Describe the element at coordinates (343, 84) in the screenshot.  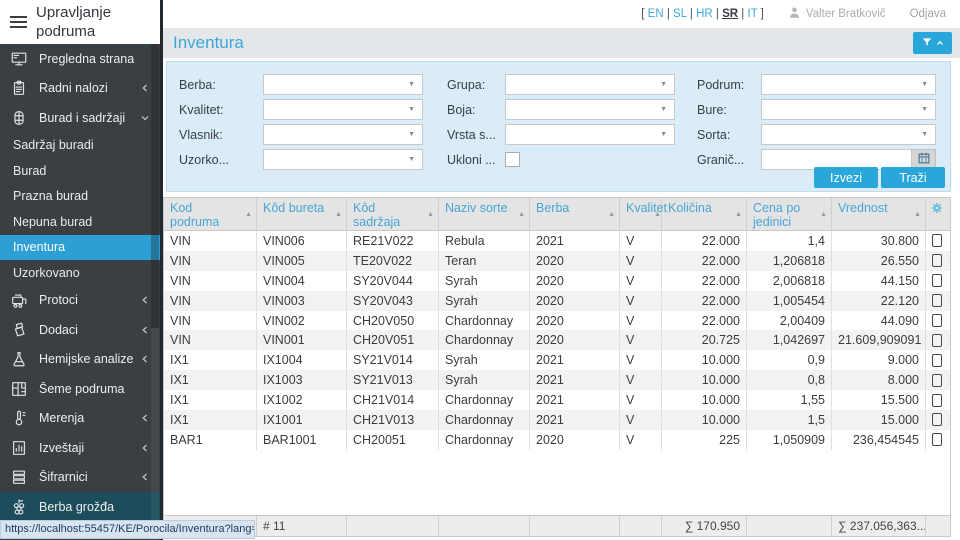
I see `filter-select-berba: ▼` at that location.